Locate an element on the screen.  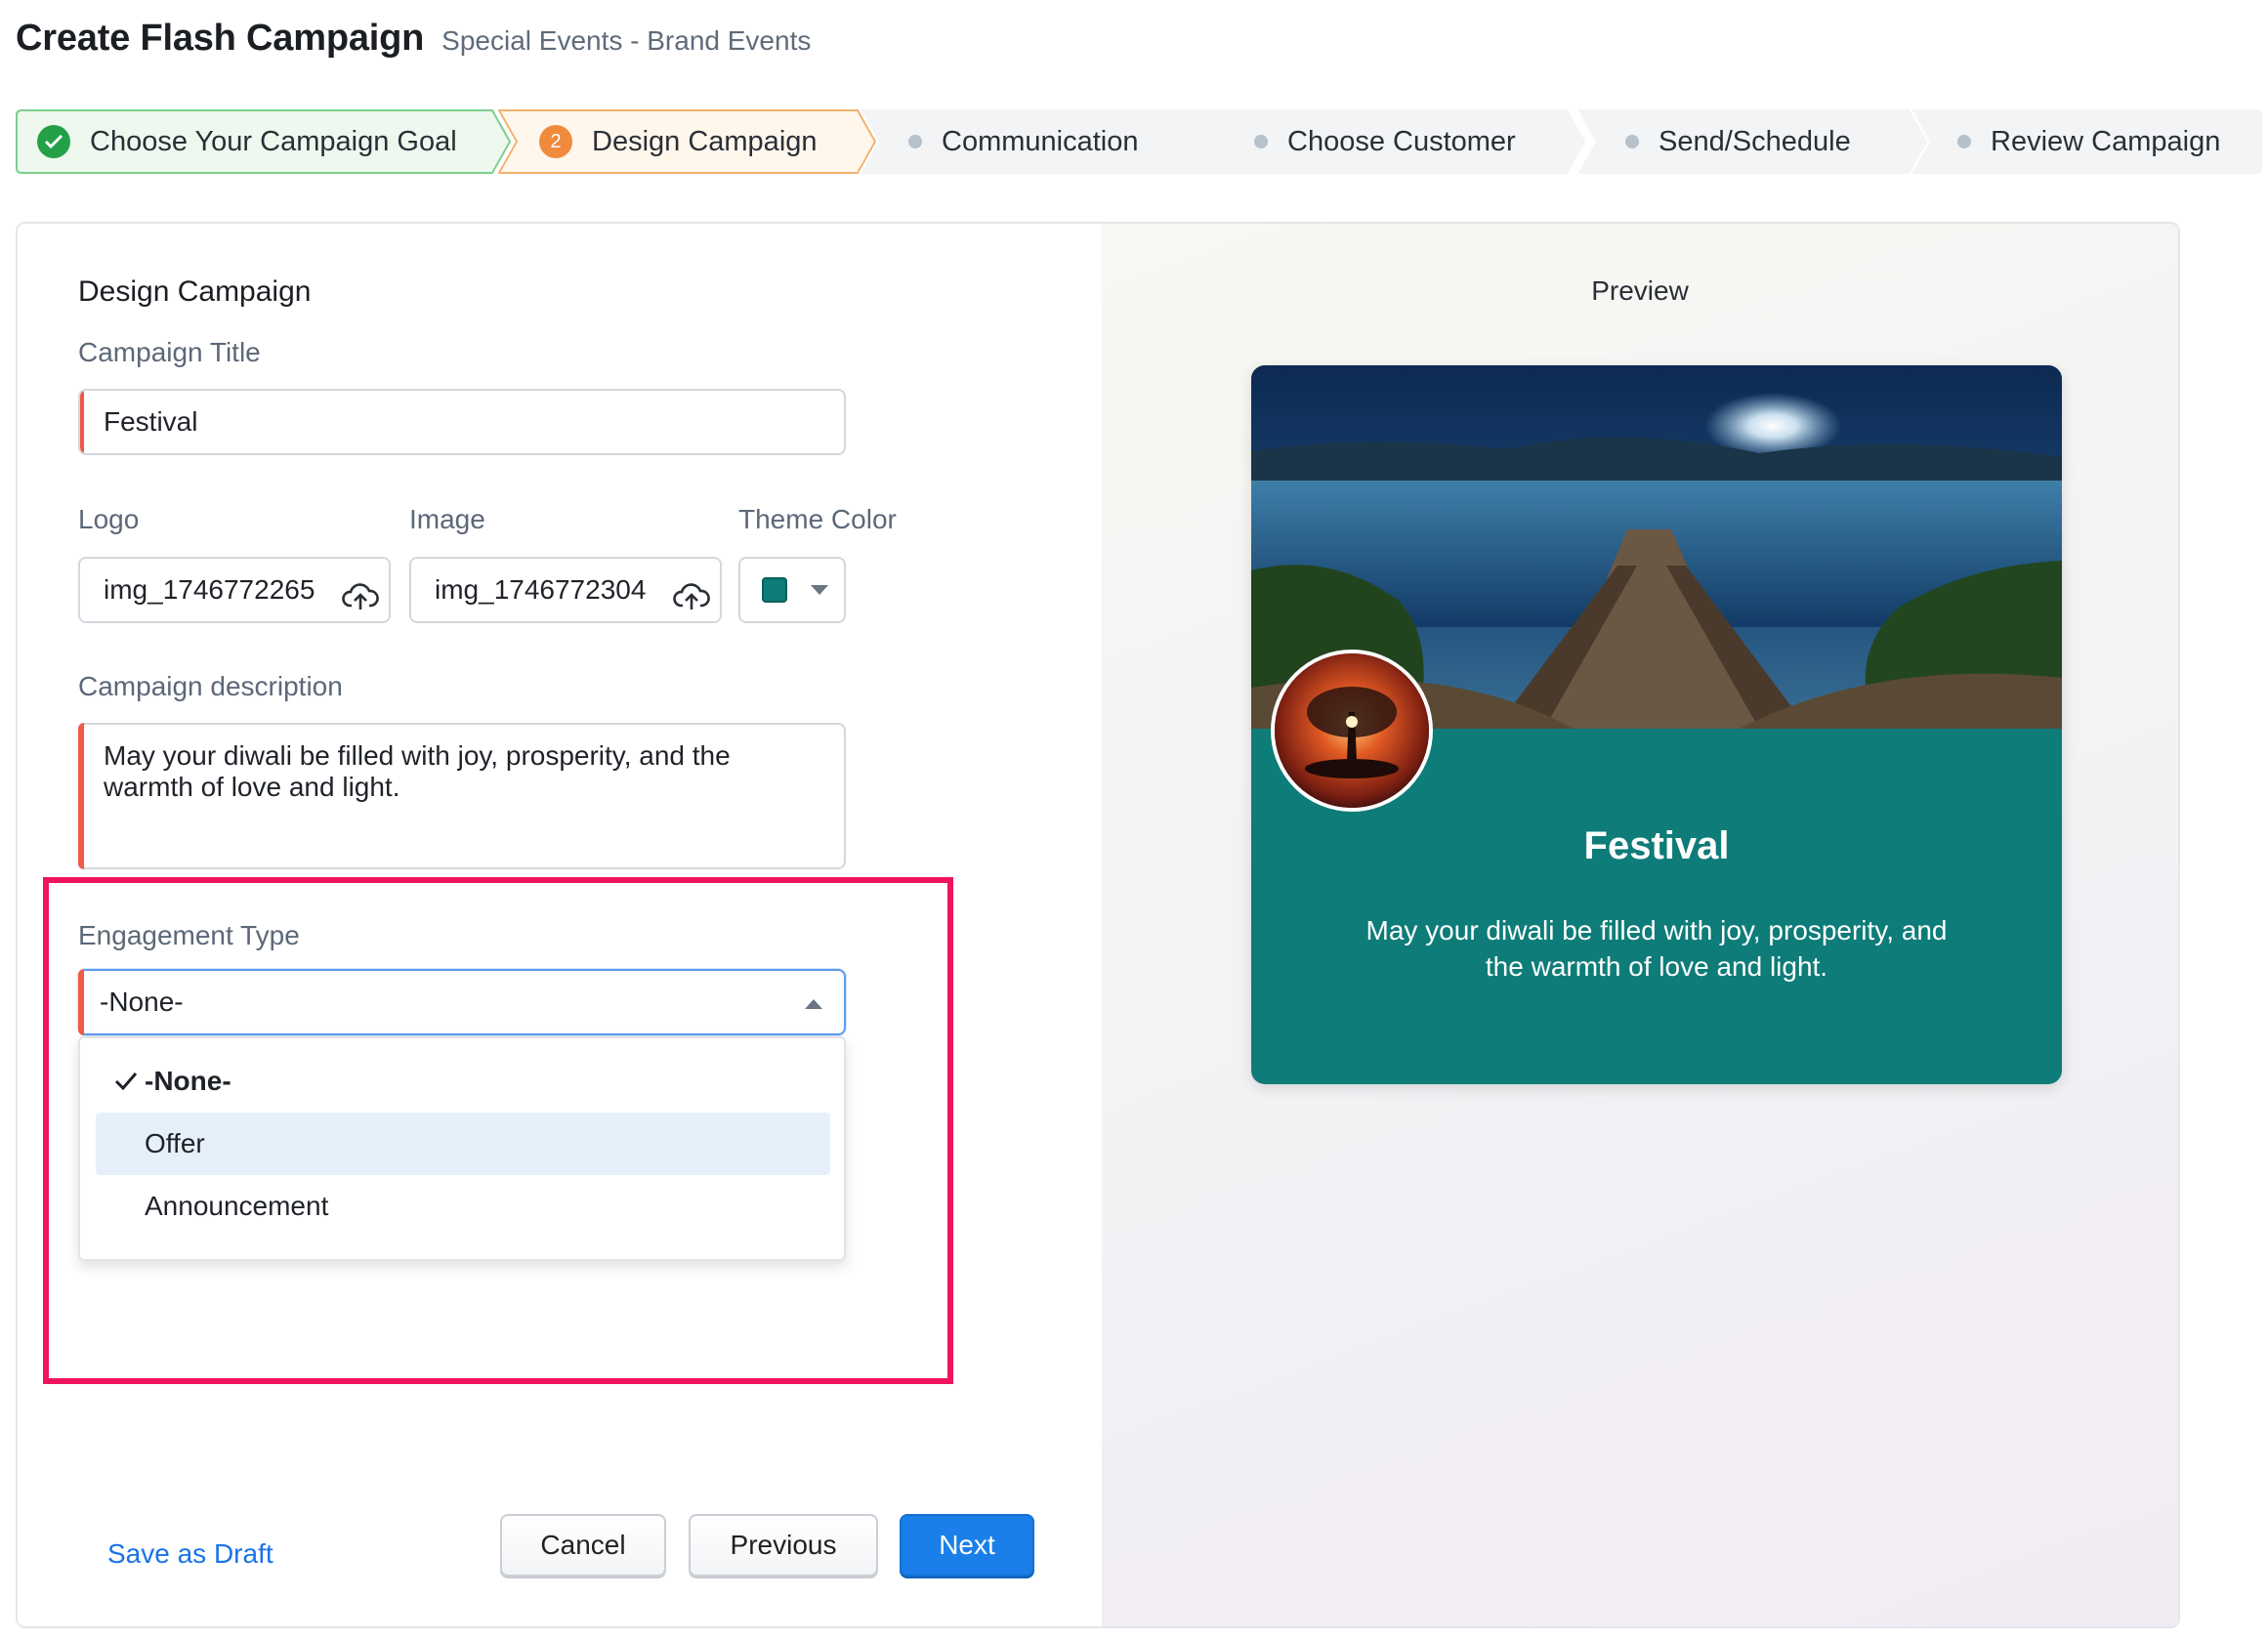
dropdown-option-none: -None- is located at coordinates (463, 1081).